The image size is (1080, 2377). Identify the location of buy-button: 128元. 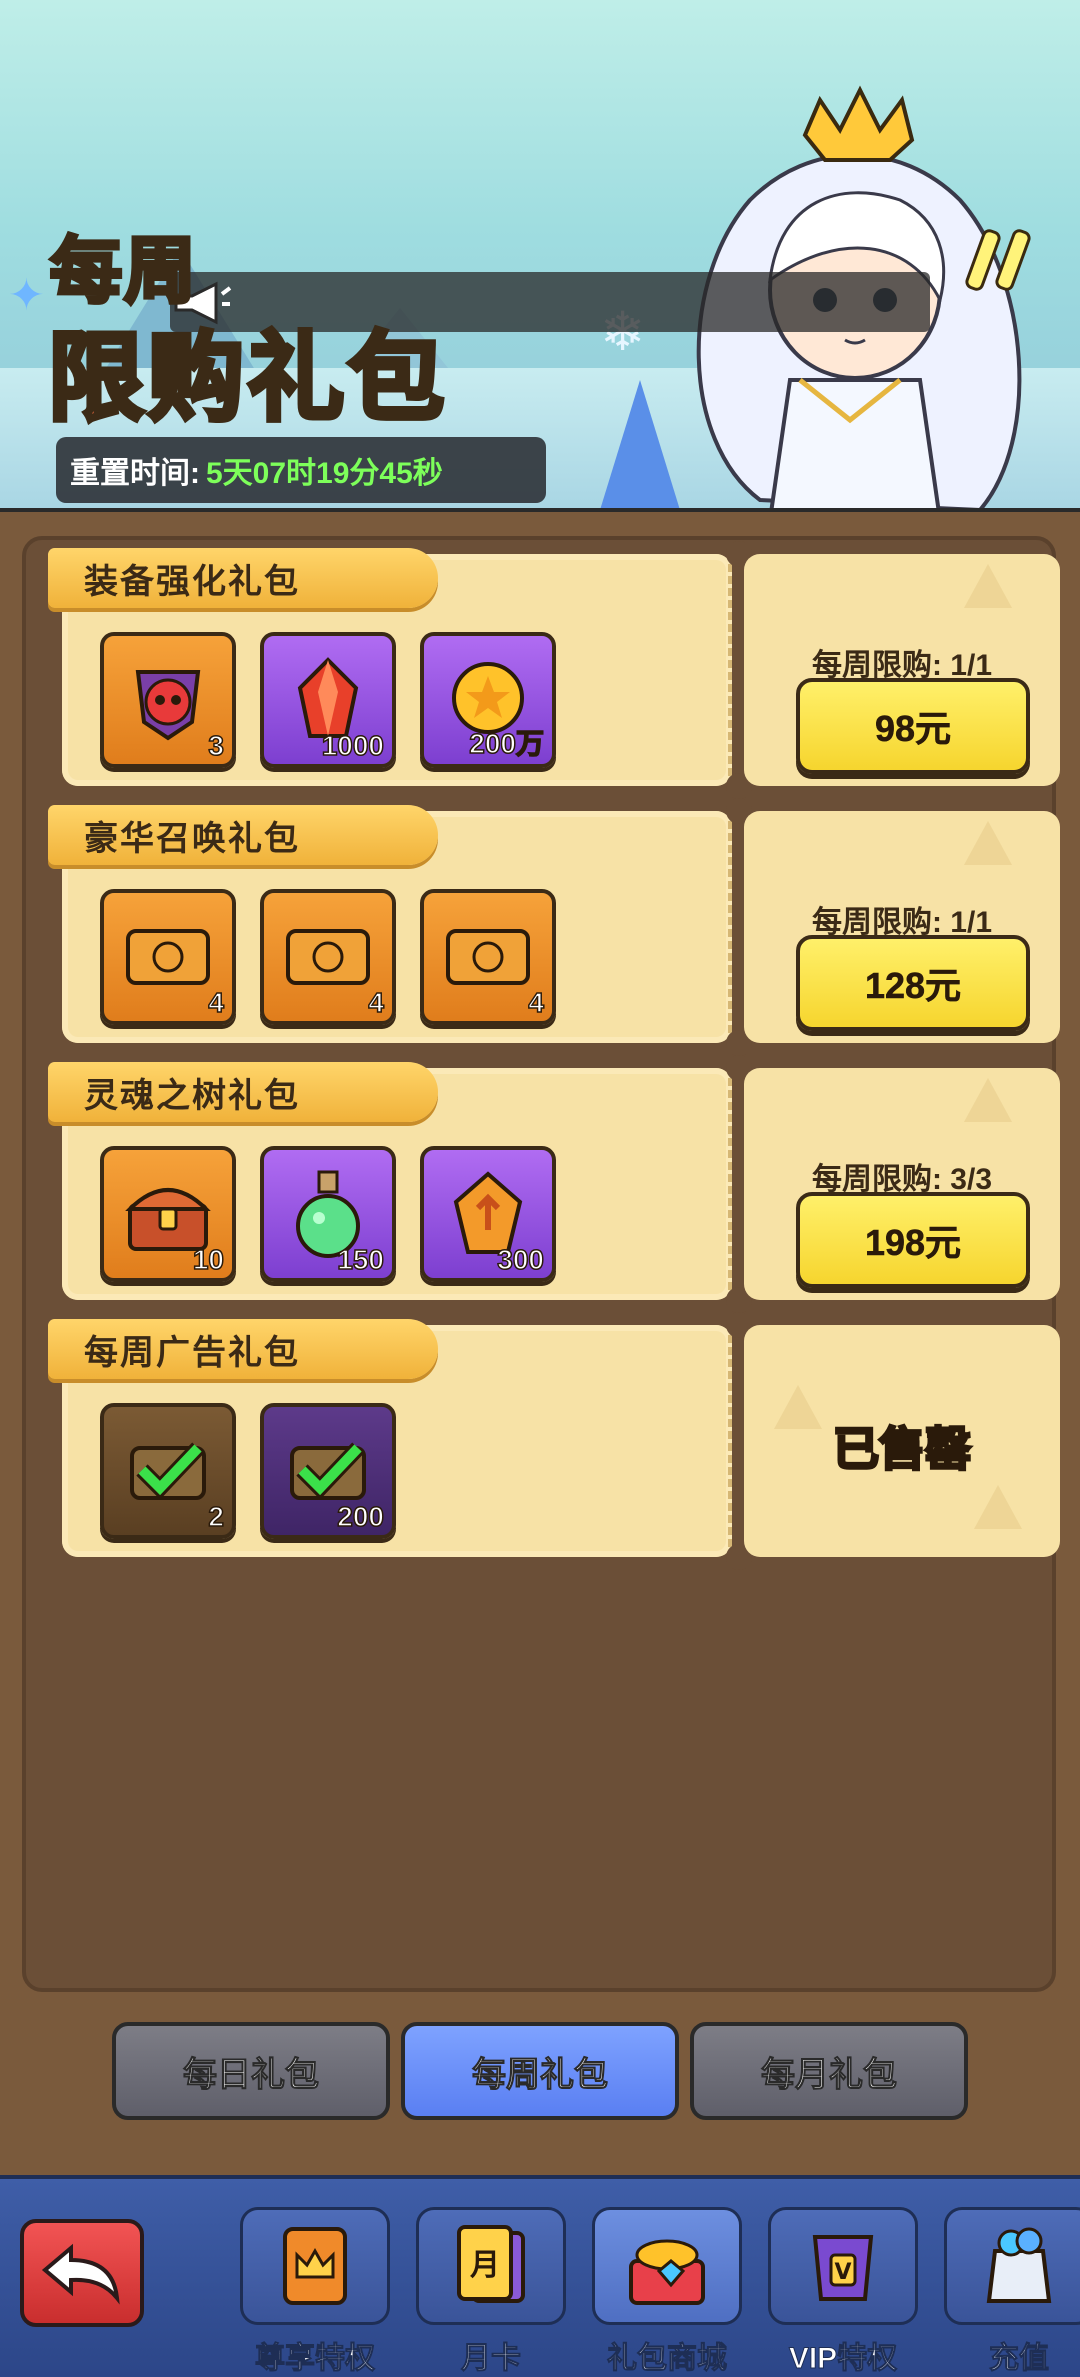
(913, 983).